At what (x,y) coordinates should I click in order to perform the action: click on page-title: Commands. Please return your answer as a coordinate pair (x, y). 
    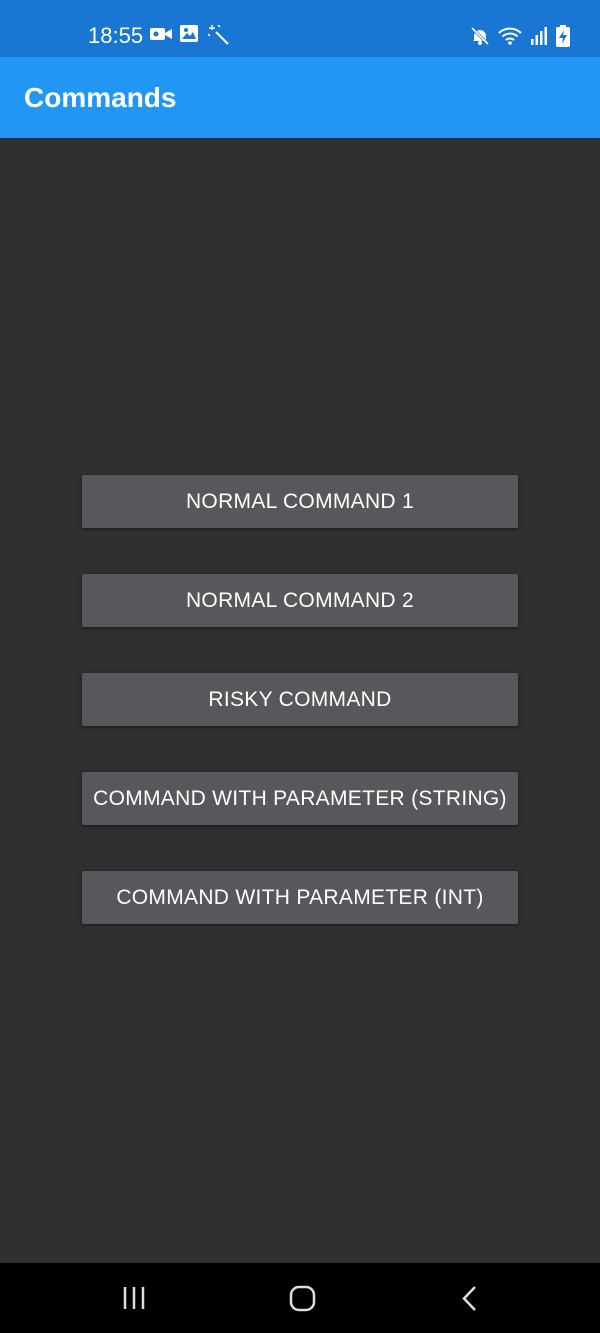
    Looking at the image, I should click on (100, 97).